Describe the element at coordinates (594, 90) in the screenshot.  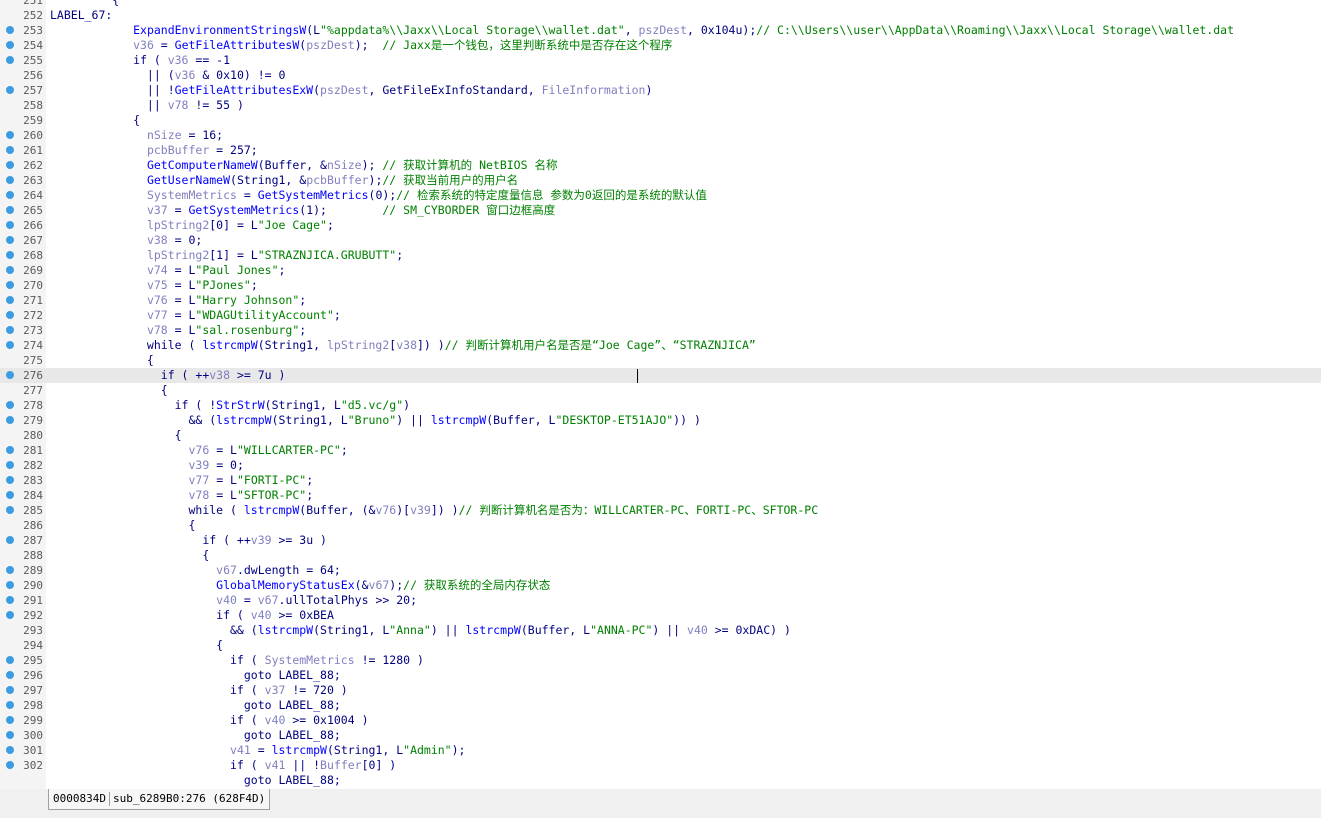
I see `variable-token: FileInformation` at that location.